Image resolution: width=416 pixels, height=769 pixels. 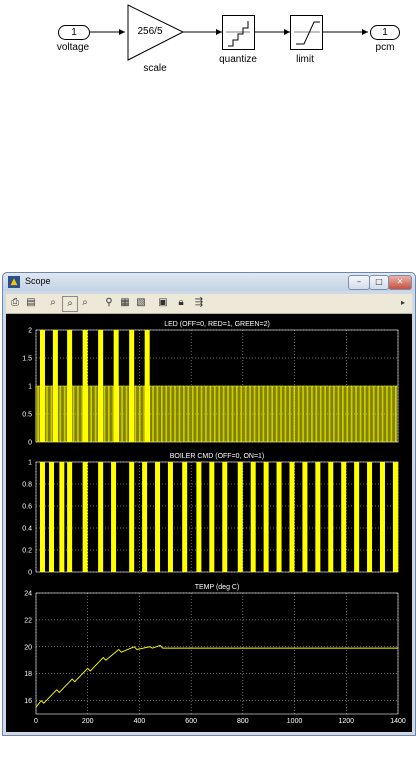 What do you see at coordinates (14, 282) in the screenshot?
I see `matlab-scope-icon: ▲` at bounding box center [14, 282].